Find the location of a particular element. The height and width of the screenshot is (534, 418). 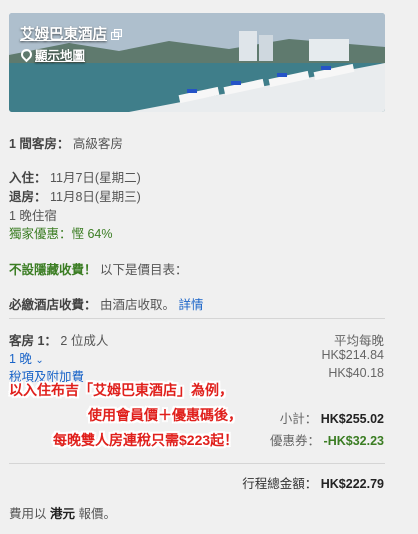

hotel-name-link: 艾姆巴東酒店 is located at coordinates (71, 33).